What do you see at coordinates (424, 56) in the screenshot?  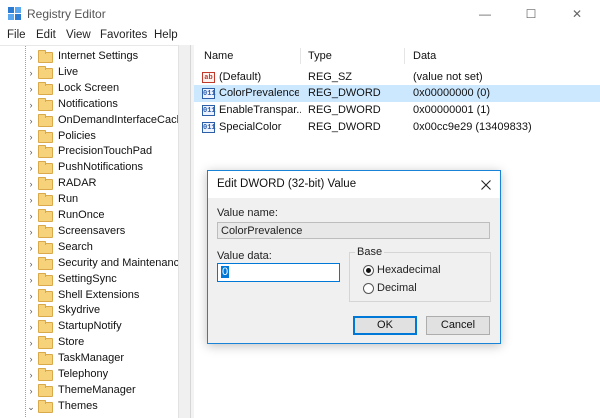 I see `column-header-data: Data` at bounding box center [424, 56].